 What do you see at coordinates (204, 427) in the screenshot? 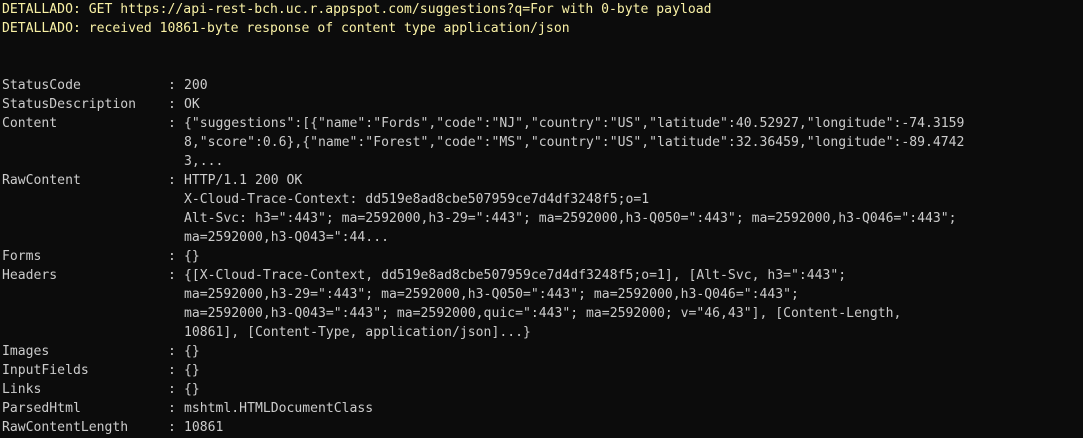
I see `property-value: 10861` at bounding box center [204, 427].